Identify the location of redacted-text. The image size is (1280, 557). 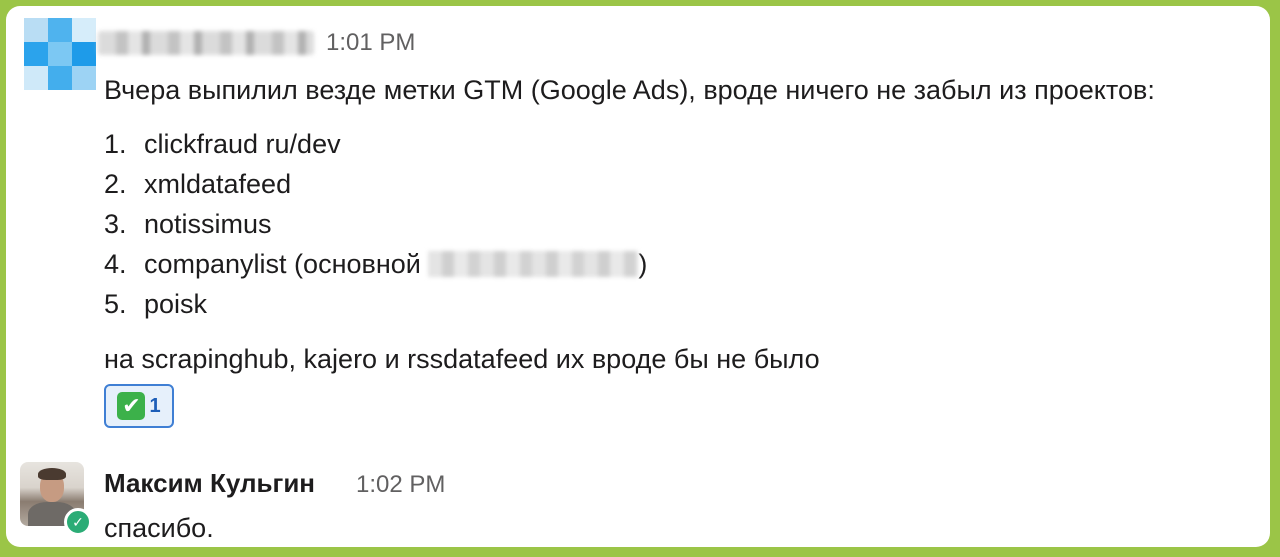
(533, 264).